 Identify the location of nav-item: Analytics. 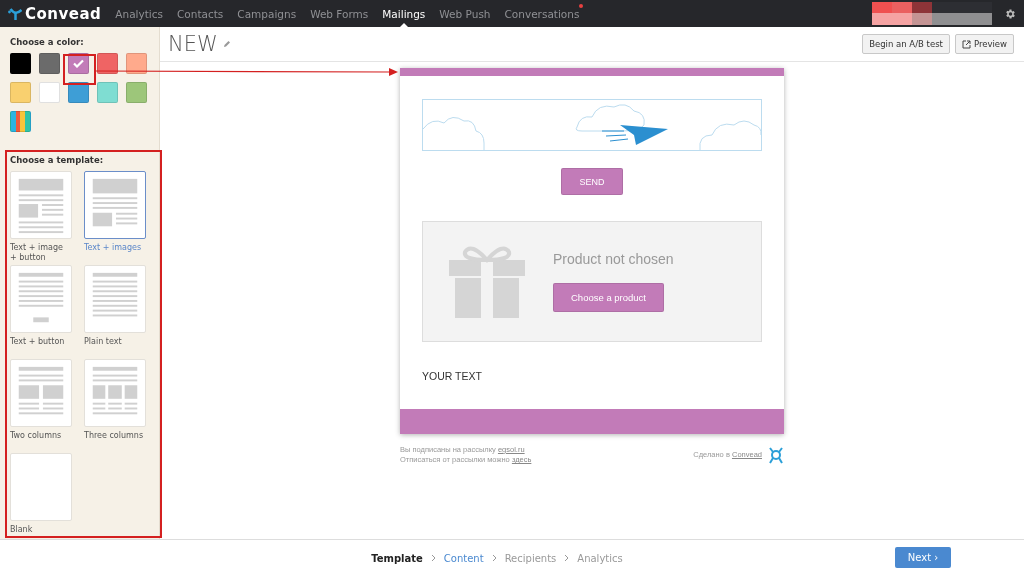
(139, 13).